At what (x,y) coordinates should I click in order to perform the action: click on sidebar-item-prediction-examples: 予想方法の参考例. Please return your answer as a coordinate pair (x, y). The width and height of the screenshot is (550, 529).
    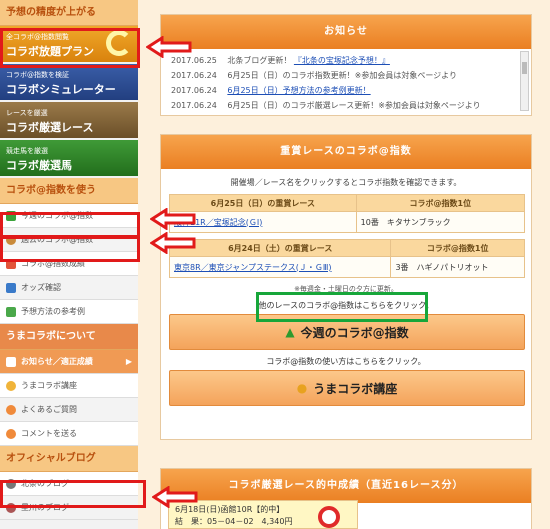
    Looking at the image, I should click on (69, 312).